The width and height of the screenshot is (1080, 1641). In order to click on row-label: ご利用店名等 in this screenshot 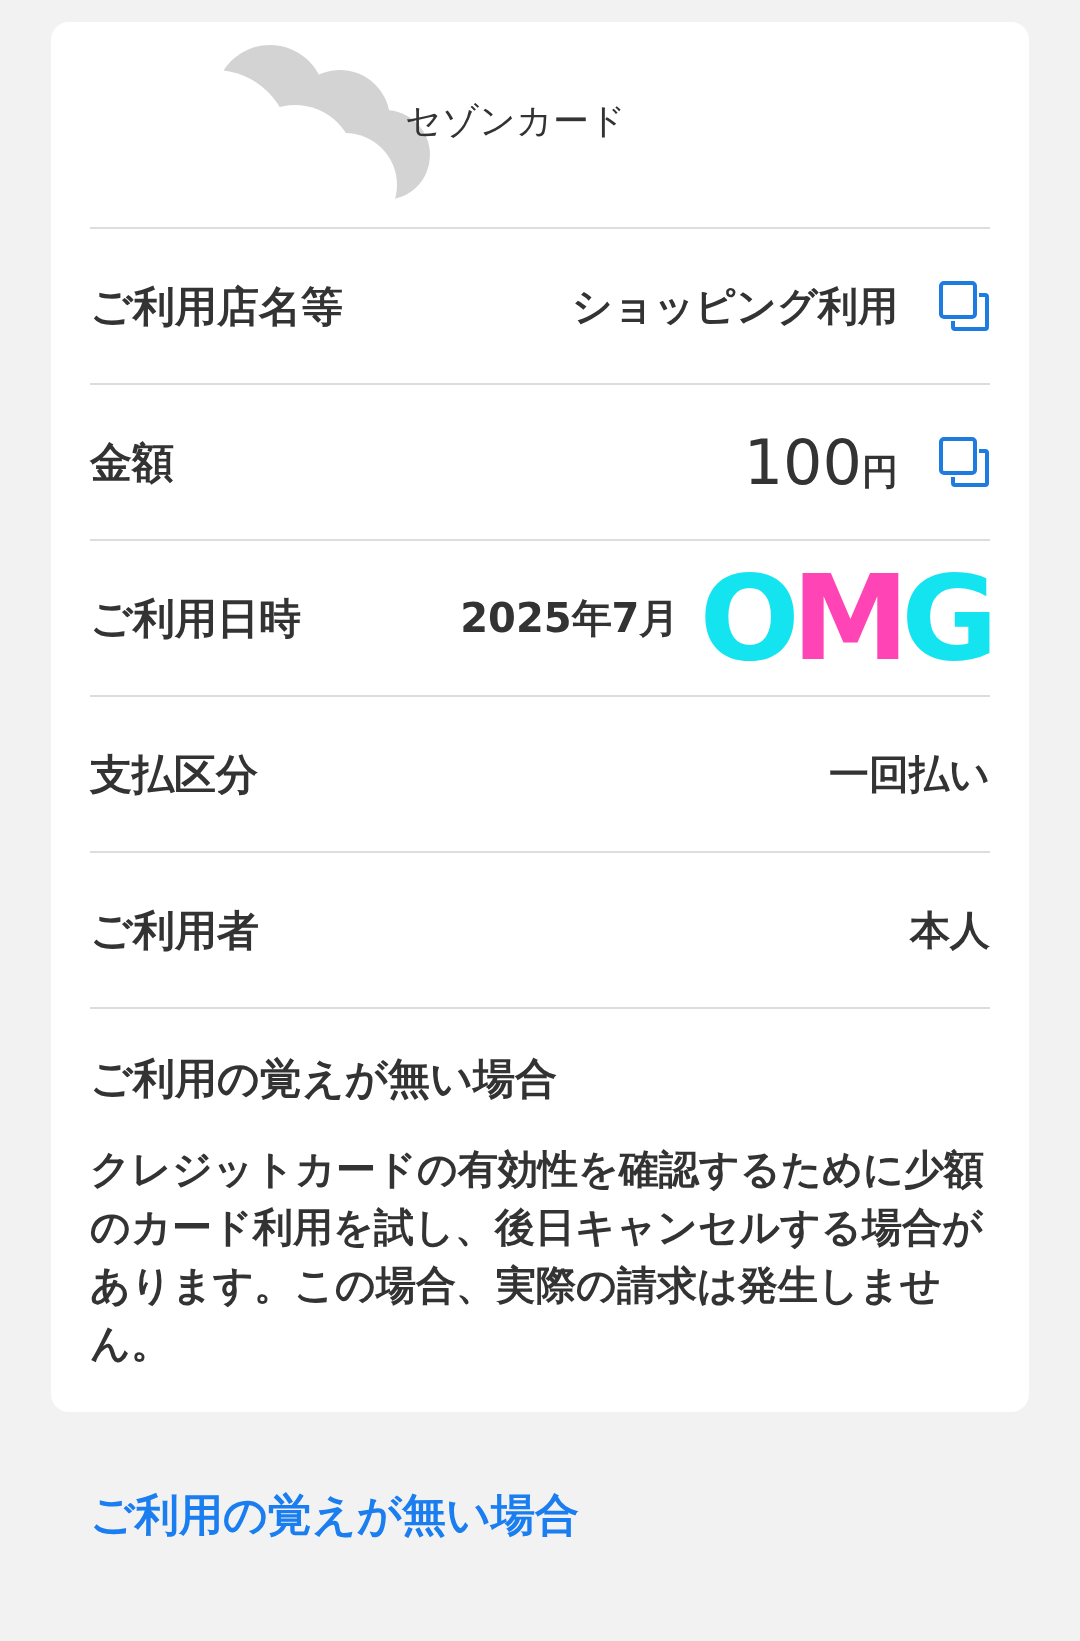, I will do `click(216, 306)`.